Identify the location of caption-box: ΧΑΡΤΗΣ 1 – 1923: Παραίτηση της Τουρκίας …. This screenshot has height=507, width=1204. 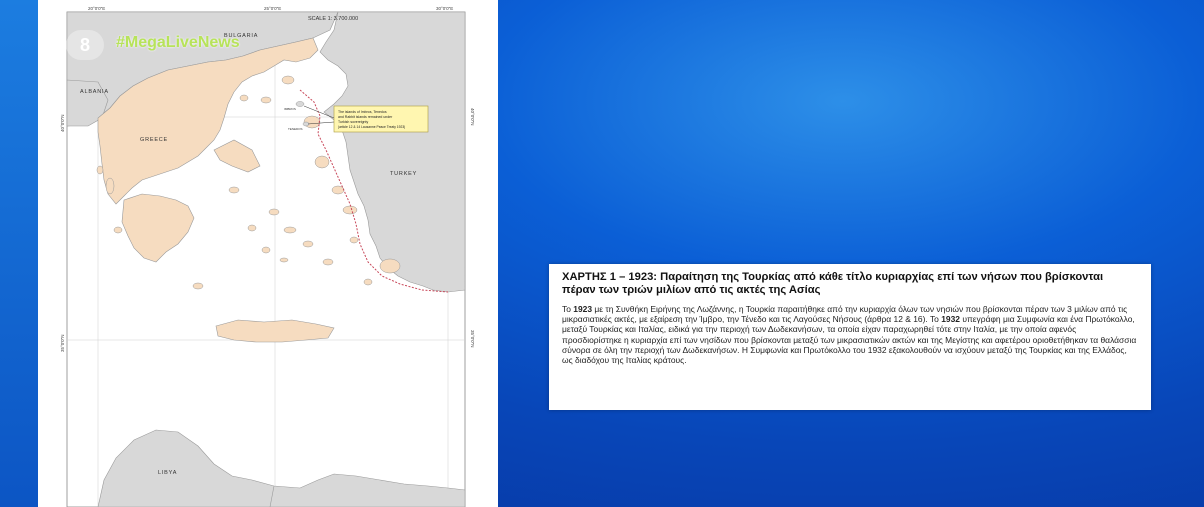
(850, 337).